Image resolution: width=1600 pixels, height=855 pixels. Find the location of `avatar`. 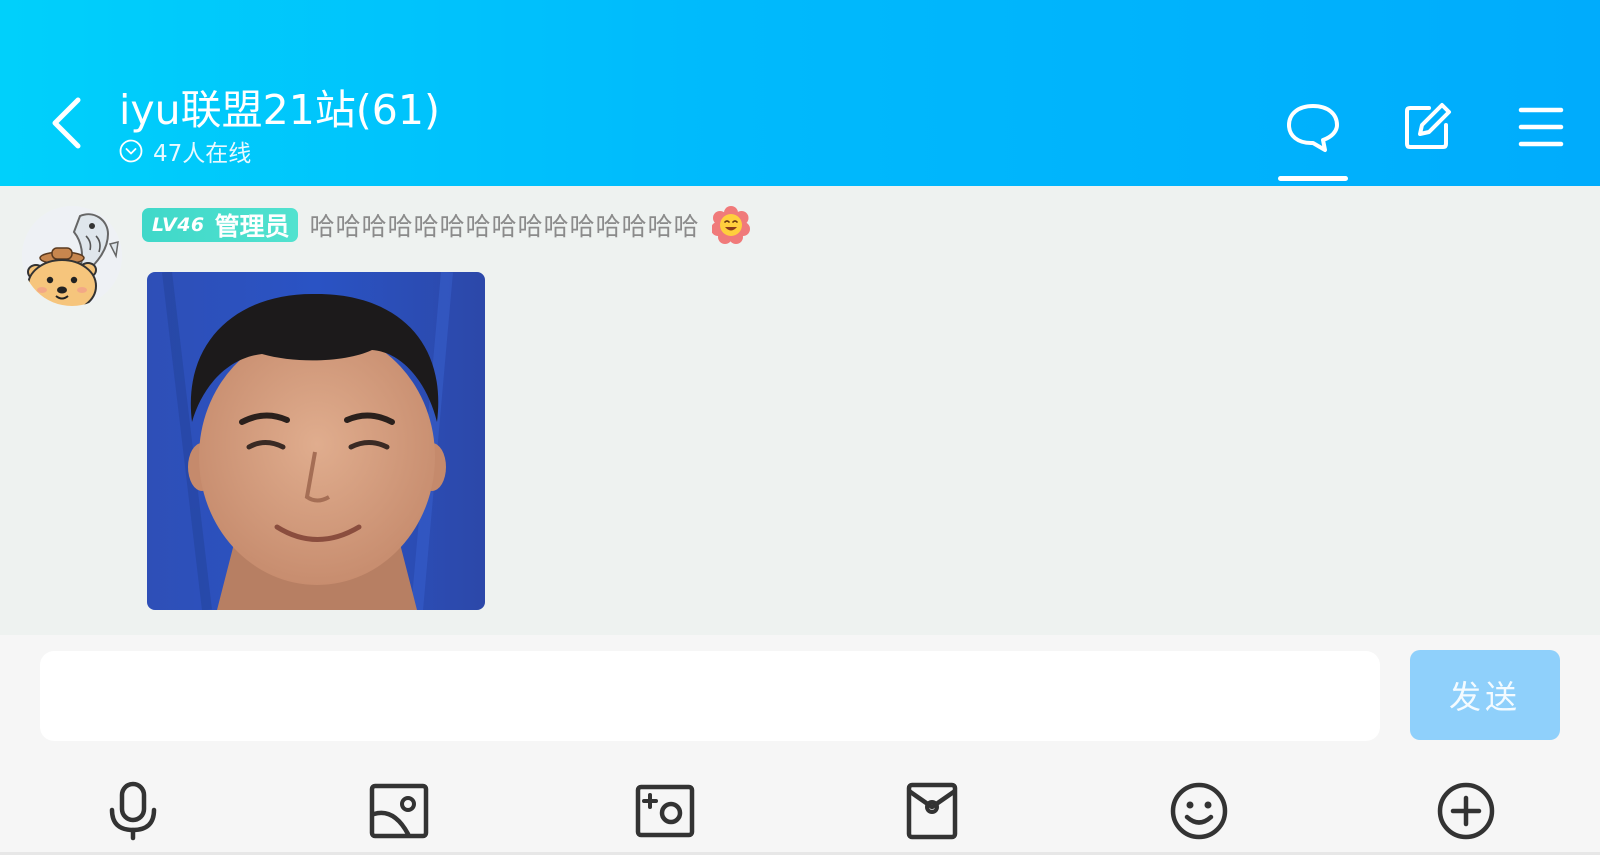

avatar is located at coordinates (72, 256).